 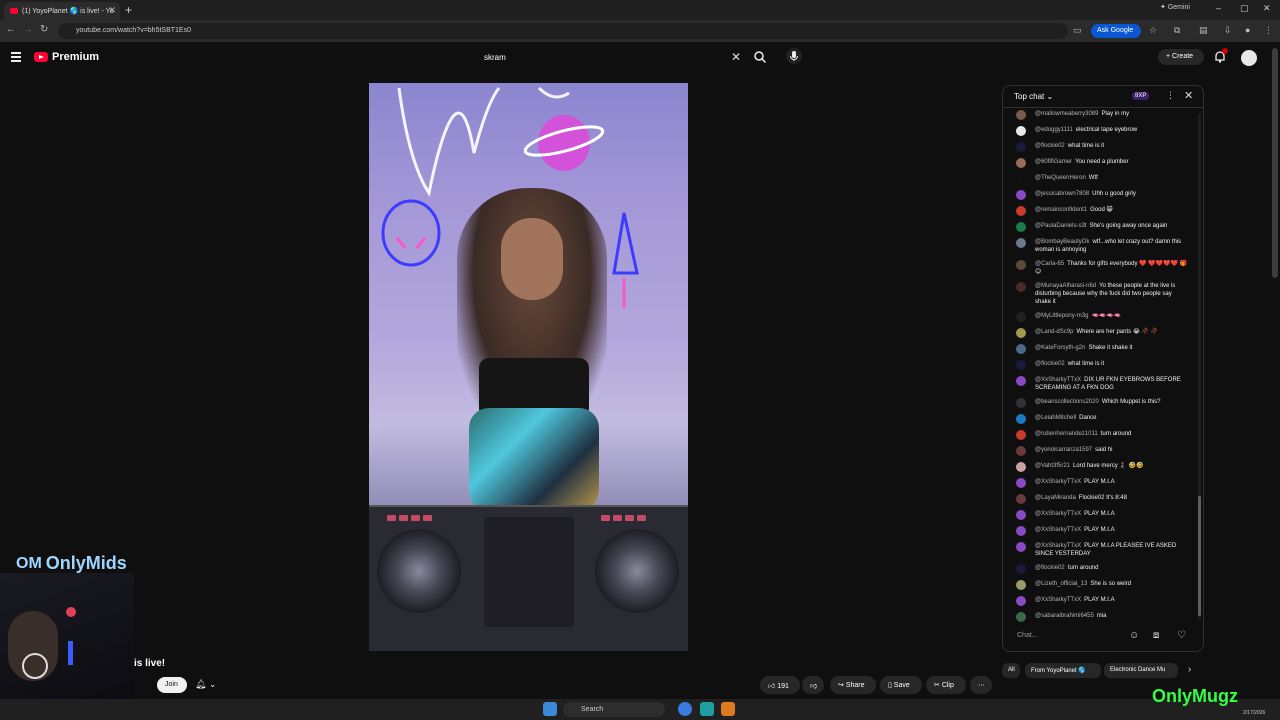 What do you see at coordinates (11, 29) in the screenshot?
I see `back-icon: ←` at bounding box center [11, 29].